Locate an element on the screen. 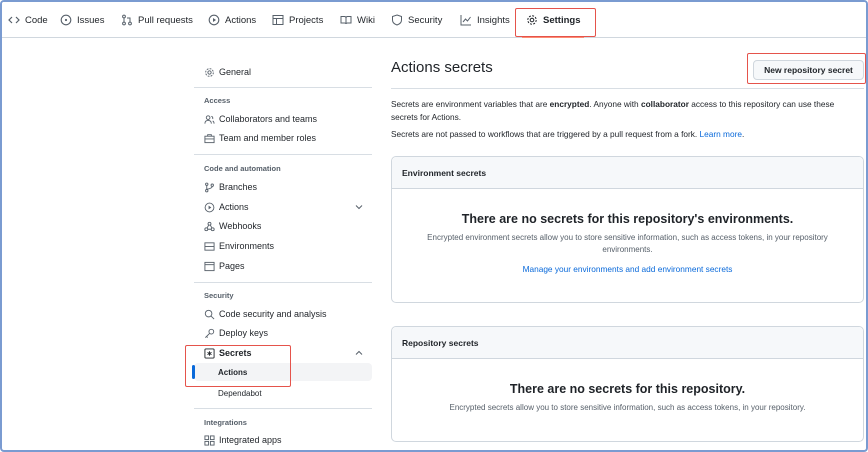 Image resolution: width=868 pixels, height=452 pixels. sidebar-item-secrets: Secrets is located at coordinates (283, 353).